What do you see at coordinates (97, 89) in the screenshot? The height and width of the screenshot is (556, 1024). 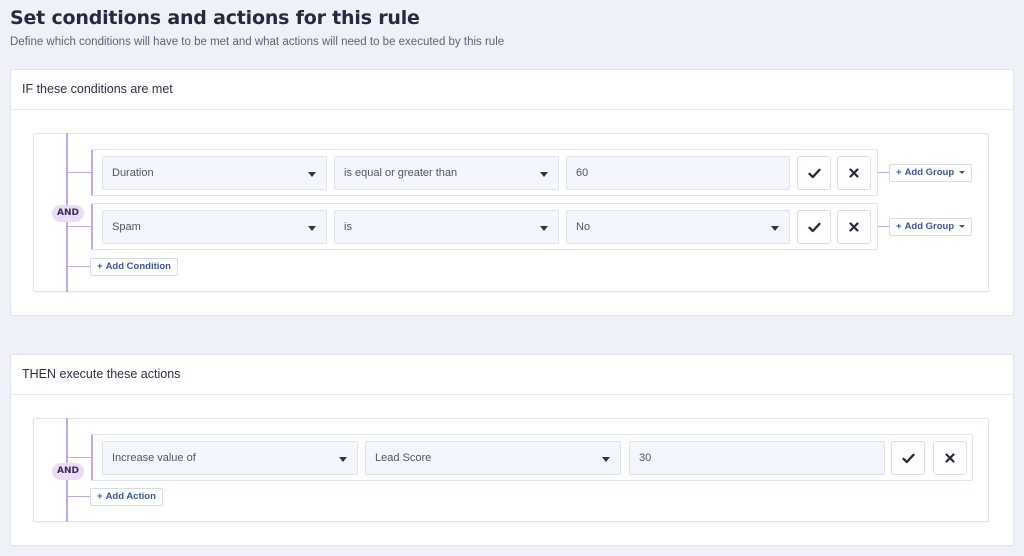 I see `conditions-panel-title: IF these conditions are met` at bounding box center [97, 89].